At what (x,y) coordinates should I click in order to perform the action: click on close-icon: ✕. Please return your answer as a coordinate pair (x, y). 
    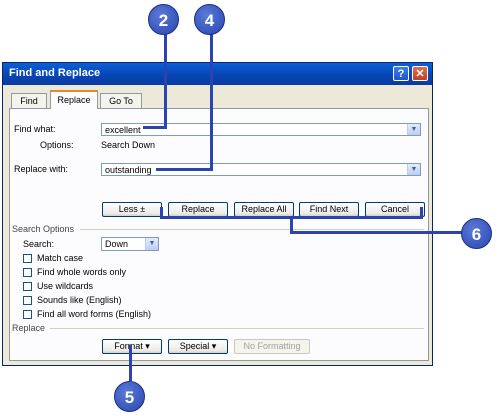
    Looking at the image, I should click on (420, 73).